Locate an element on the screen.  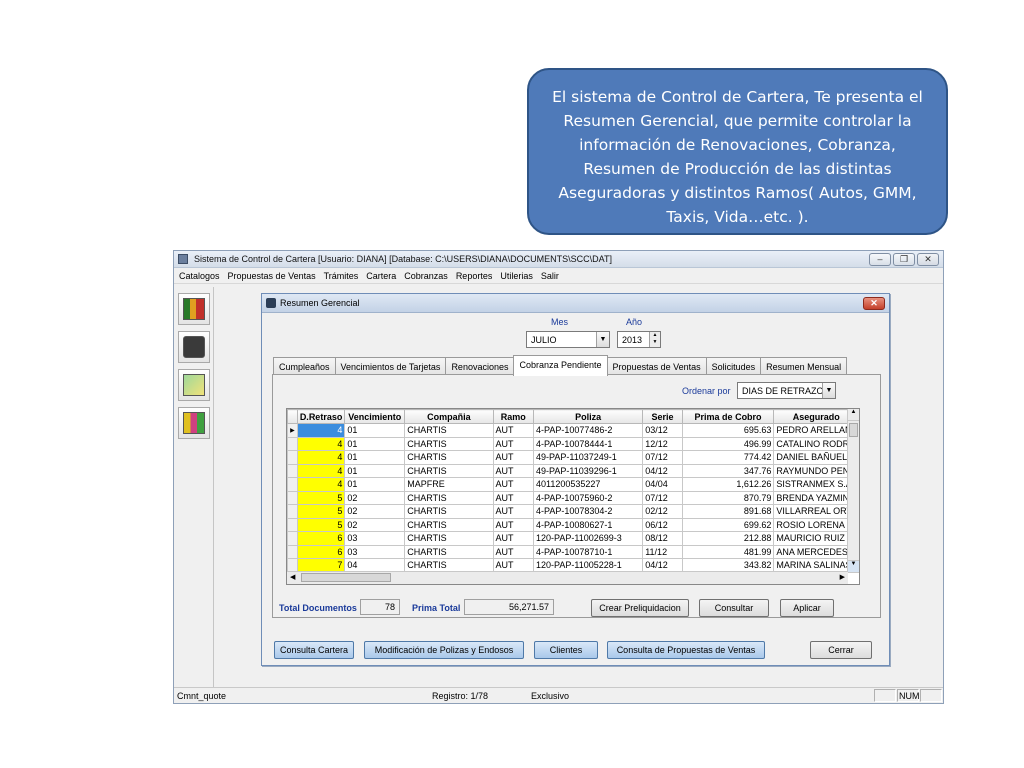
menu-utilerias: Utilerias is located at coordinates (516, 276).